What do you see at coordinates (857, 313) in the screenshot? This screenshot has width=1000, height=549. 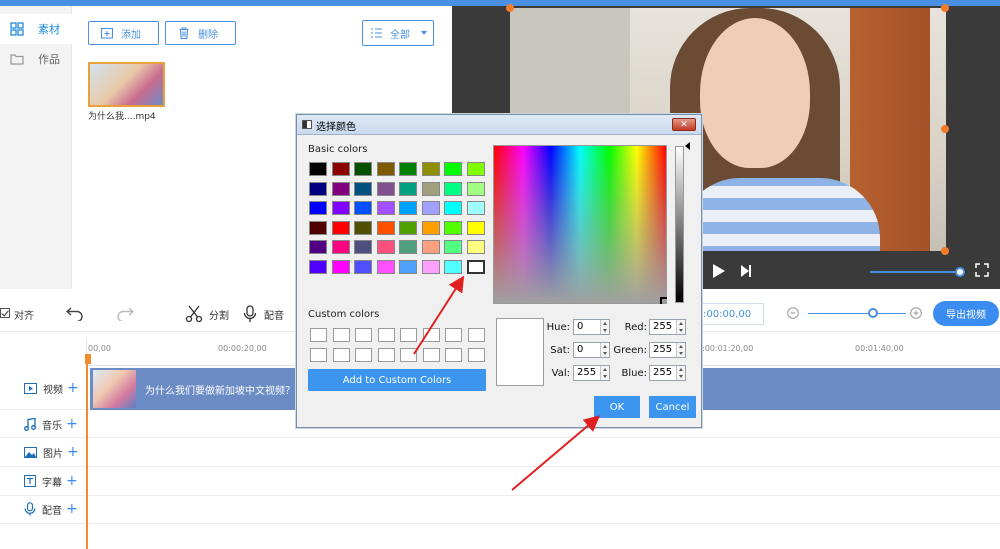 I see `zoom-slider-track` at bounding box center [857, 313].